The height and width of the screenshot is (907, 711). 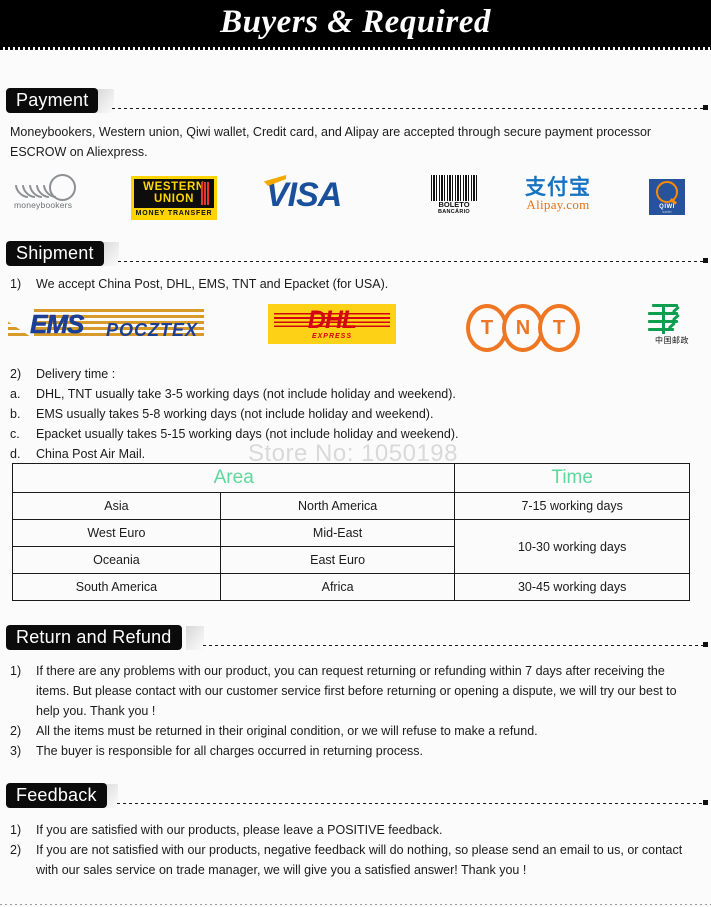 What do you see at coordinates (667, 191) in the screenshot?
I see `qiwi-q-icon` at bounding box center [667, 191].